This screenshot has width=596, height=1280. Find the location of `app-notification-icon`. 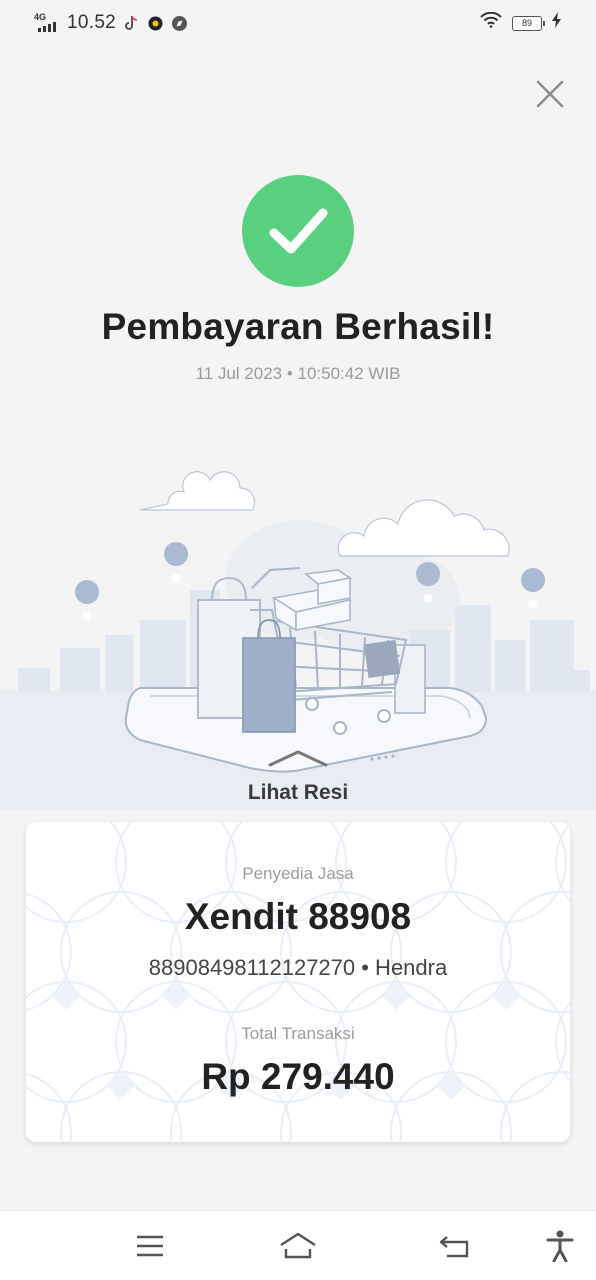

app-notification-icon is located at coordinates (155, 23).